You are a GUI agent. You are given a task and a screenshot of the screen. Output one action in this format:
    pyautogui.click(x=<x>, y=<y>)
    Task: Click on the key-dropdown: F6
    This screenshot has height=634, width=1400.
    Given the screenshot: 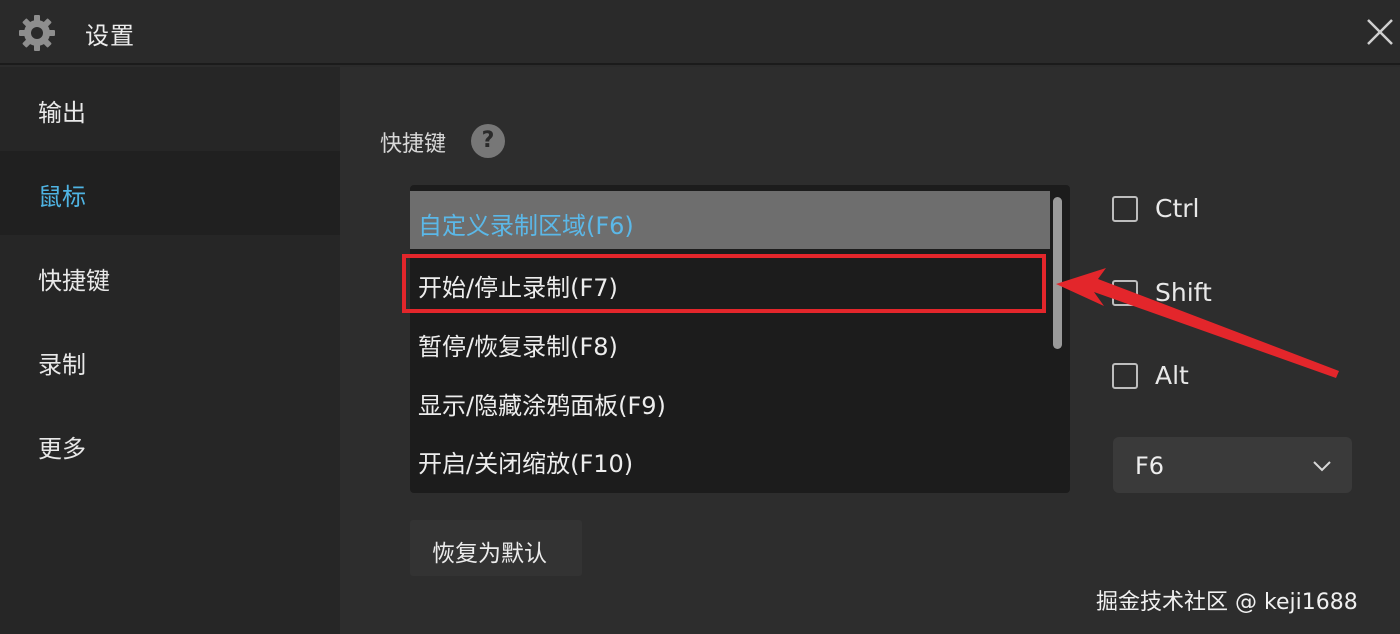 What is the action you would take?
    pyautogui.click(x=1232, y=465)
    